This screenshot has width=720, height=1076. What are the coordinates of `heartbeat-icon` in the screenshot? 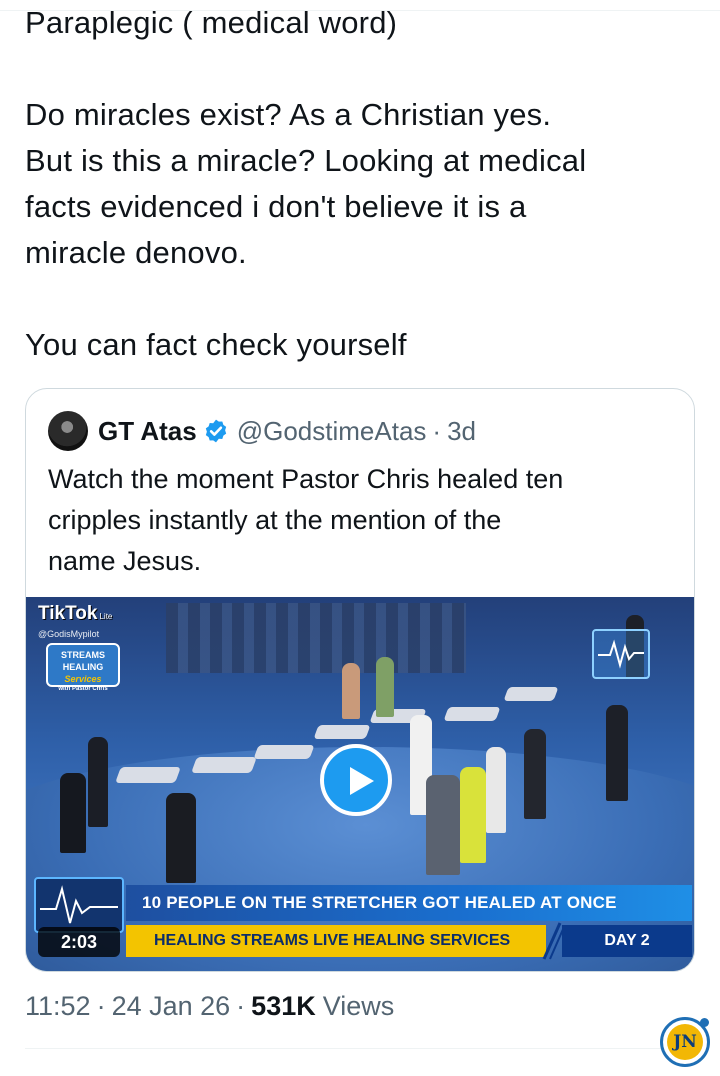 It's located at (621, 654).